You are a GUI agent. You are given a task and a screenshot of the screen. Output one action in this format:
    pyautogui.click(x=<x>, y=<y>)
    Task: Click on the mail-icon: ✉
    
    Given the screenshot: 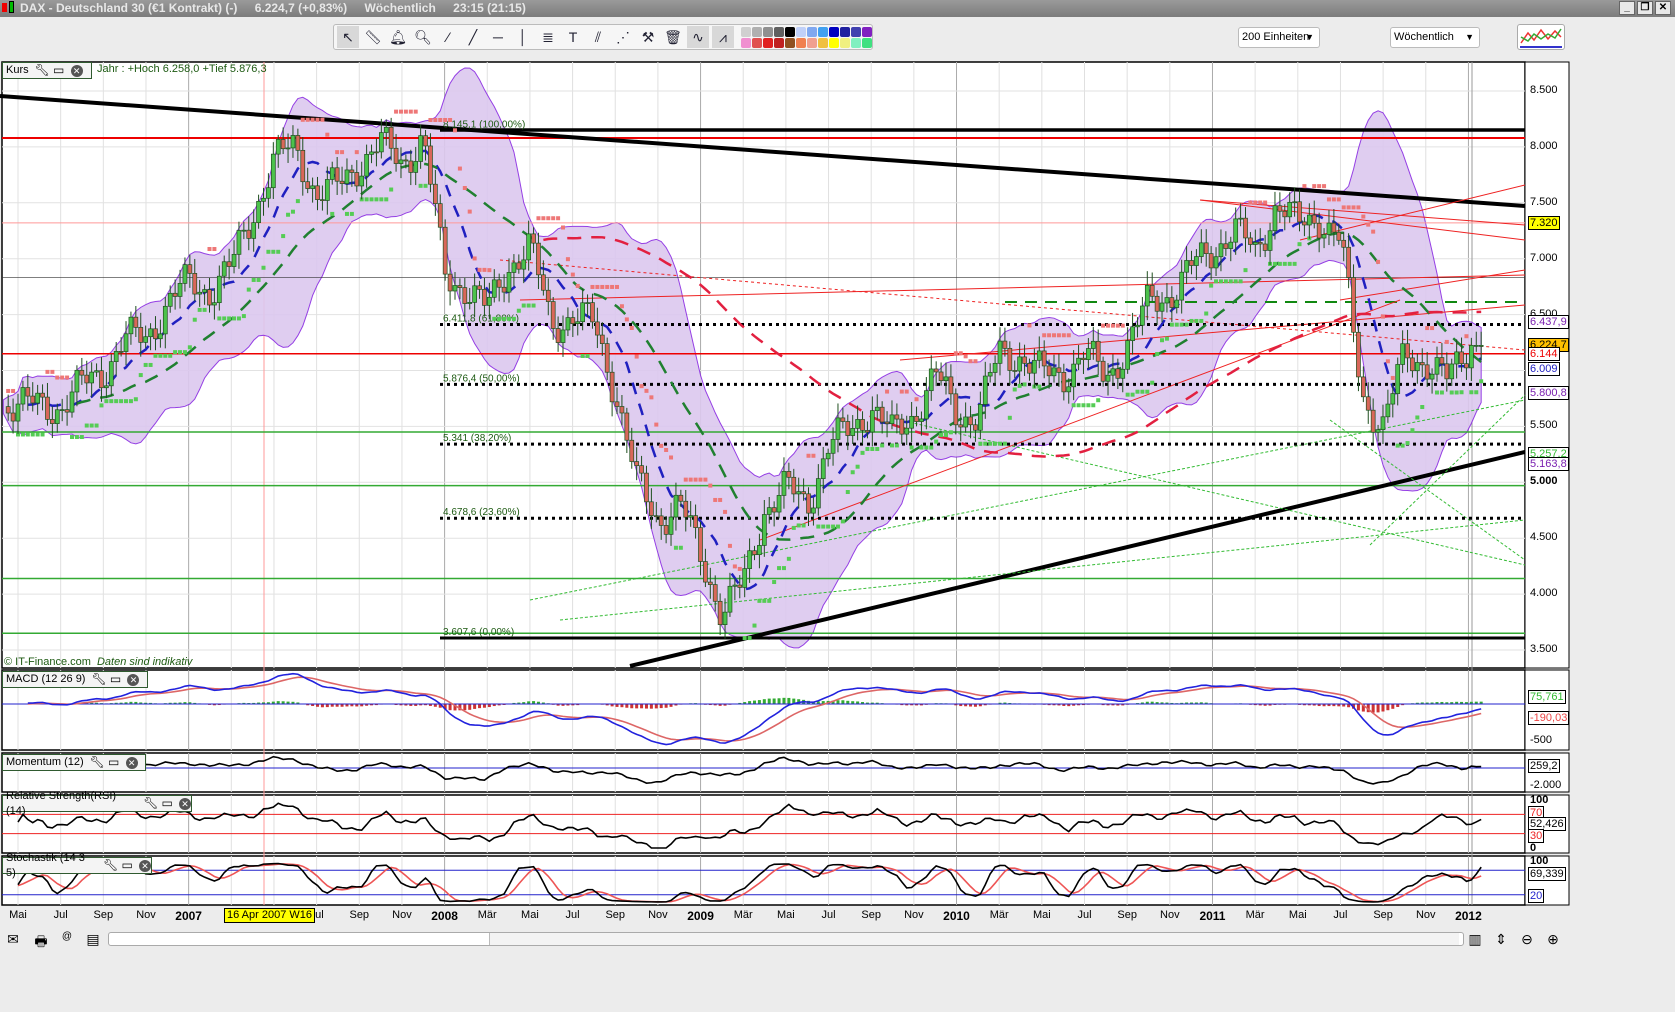 What is the action you would take?
    pyautogui.click(x=13, y=939)
    